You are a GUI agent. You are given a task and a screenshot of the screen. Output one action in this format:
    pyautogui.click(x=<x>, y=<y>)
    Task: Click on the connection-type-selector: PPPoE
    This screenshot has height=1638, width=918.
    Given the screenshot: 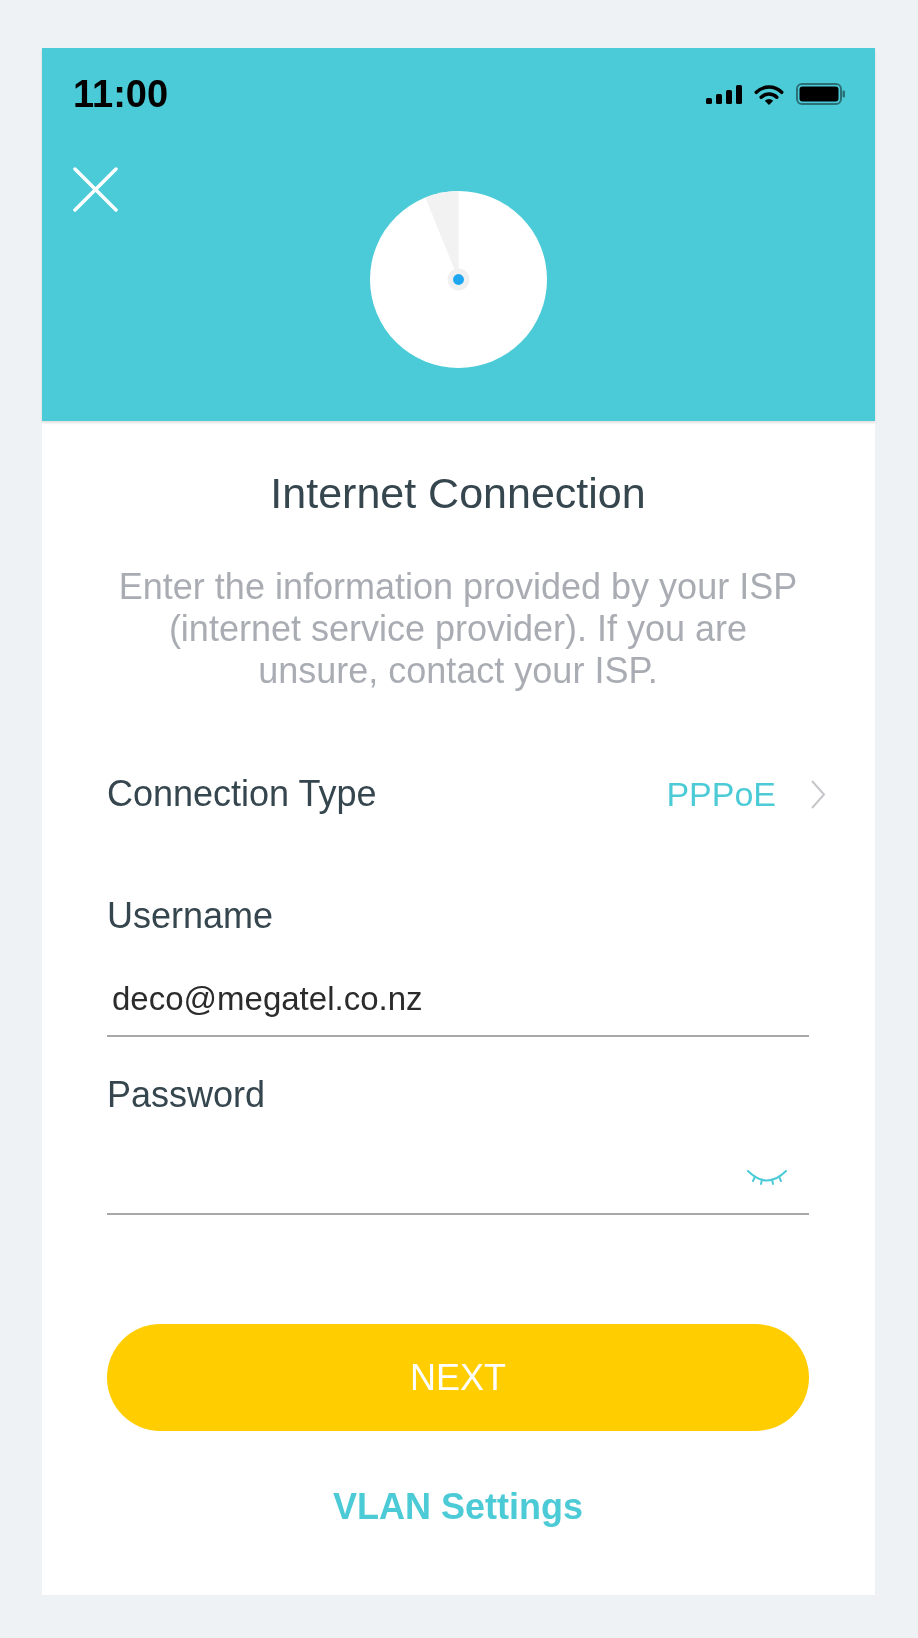 What is the action you would take?
    pyautogui.click(x=746, y=794)
    